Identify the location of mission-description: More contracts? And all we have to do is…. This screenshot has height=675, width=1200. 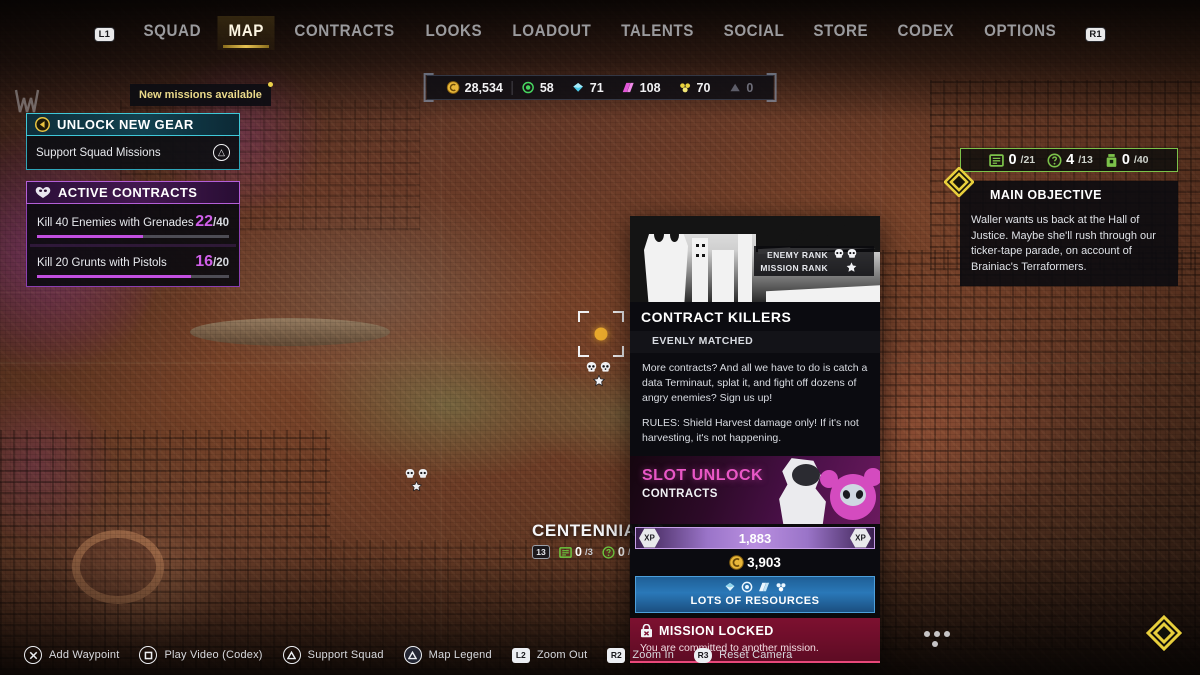
(755, 405).